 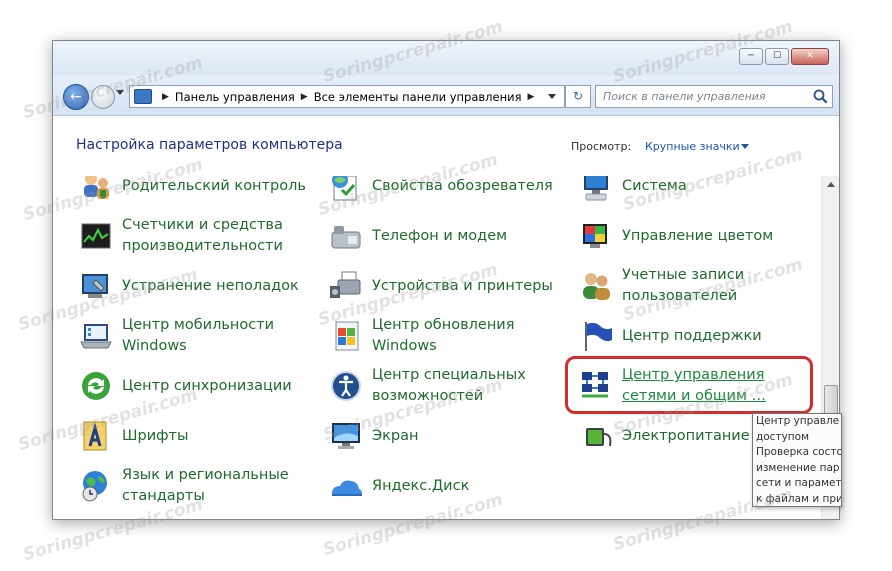 I want to click on item-mobility-center: Центр мобильности Windows, so click(x=198, y=336).